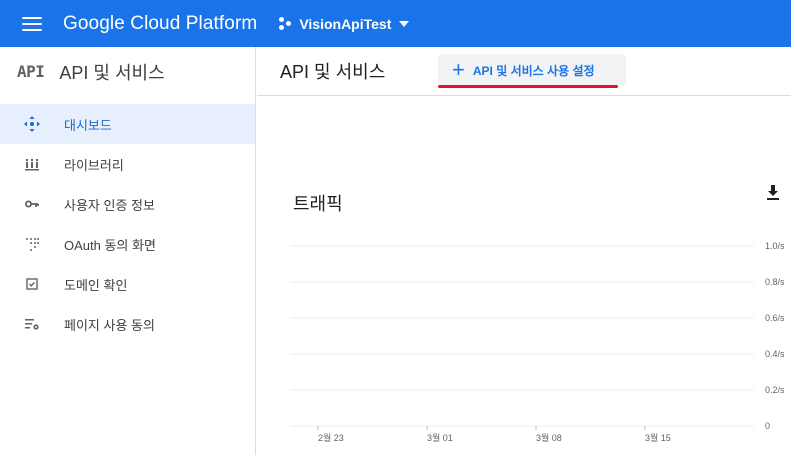 This screenshot has width=791, height=455. What do you see at coordinates (333, 72) in the screenshot?
I see `page-title: API 및 서비스` at bounding box center [333, 72].